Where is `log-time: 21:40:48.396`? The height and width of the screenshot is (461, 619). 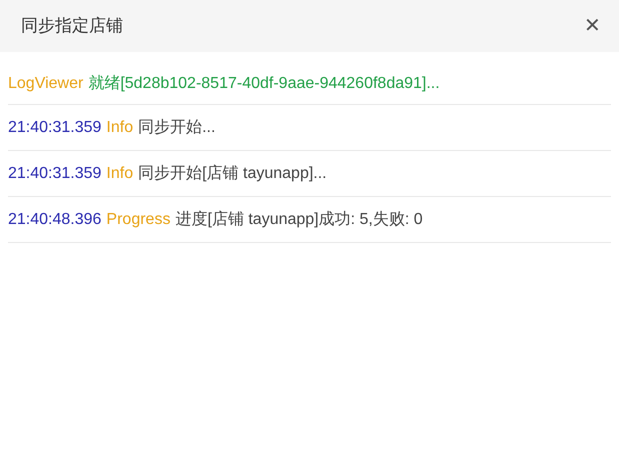
log-time: 21:40:48.396 is located at coordinates (55, 220).